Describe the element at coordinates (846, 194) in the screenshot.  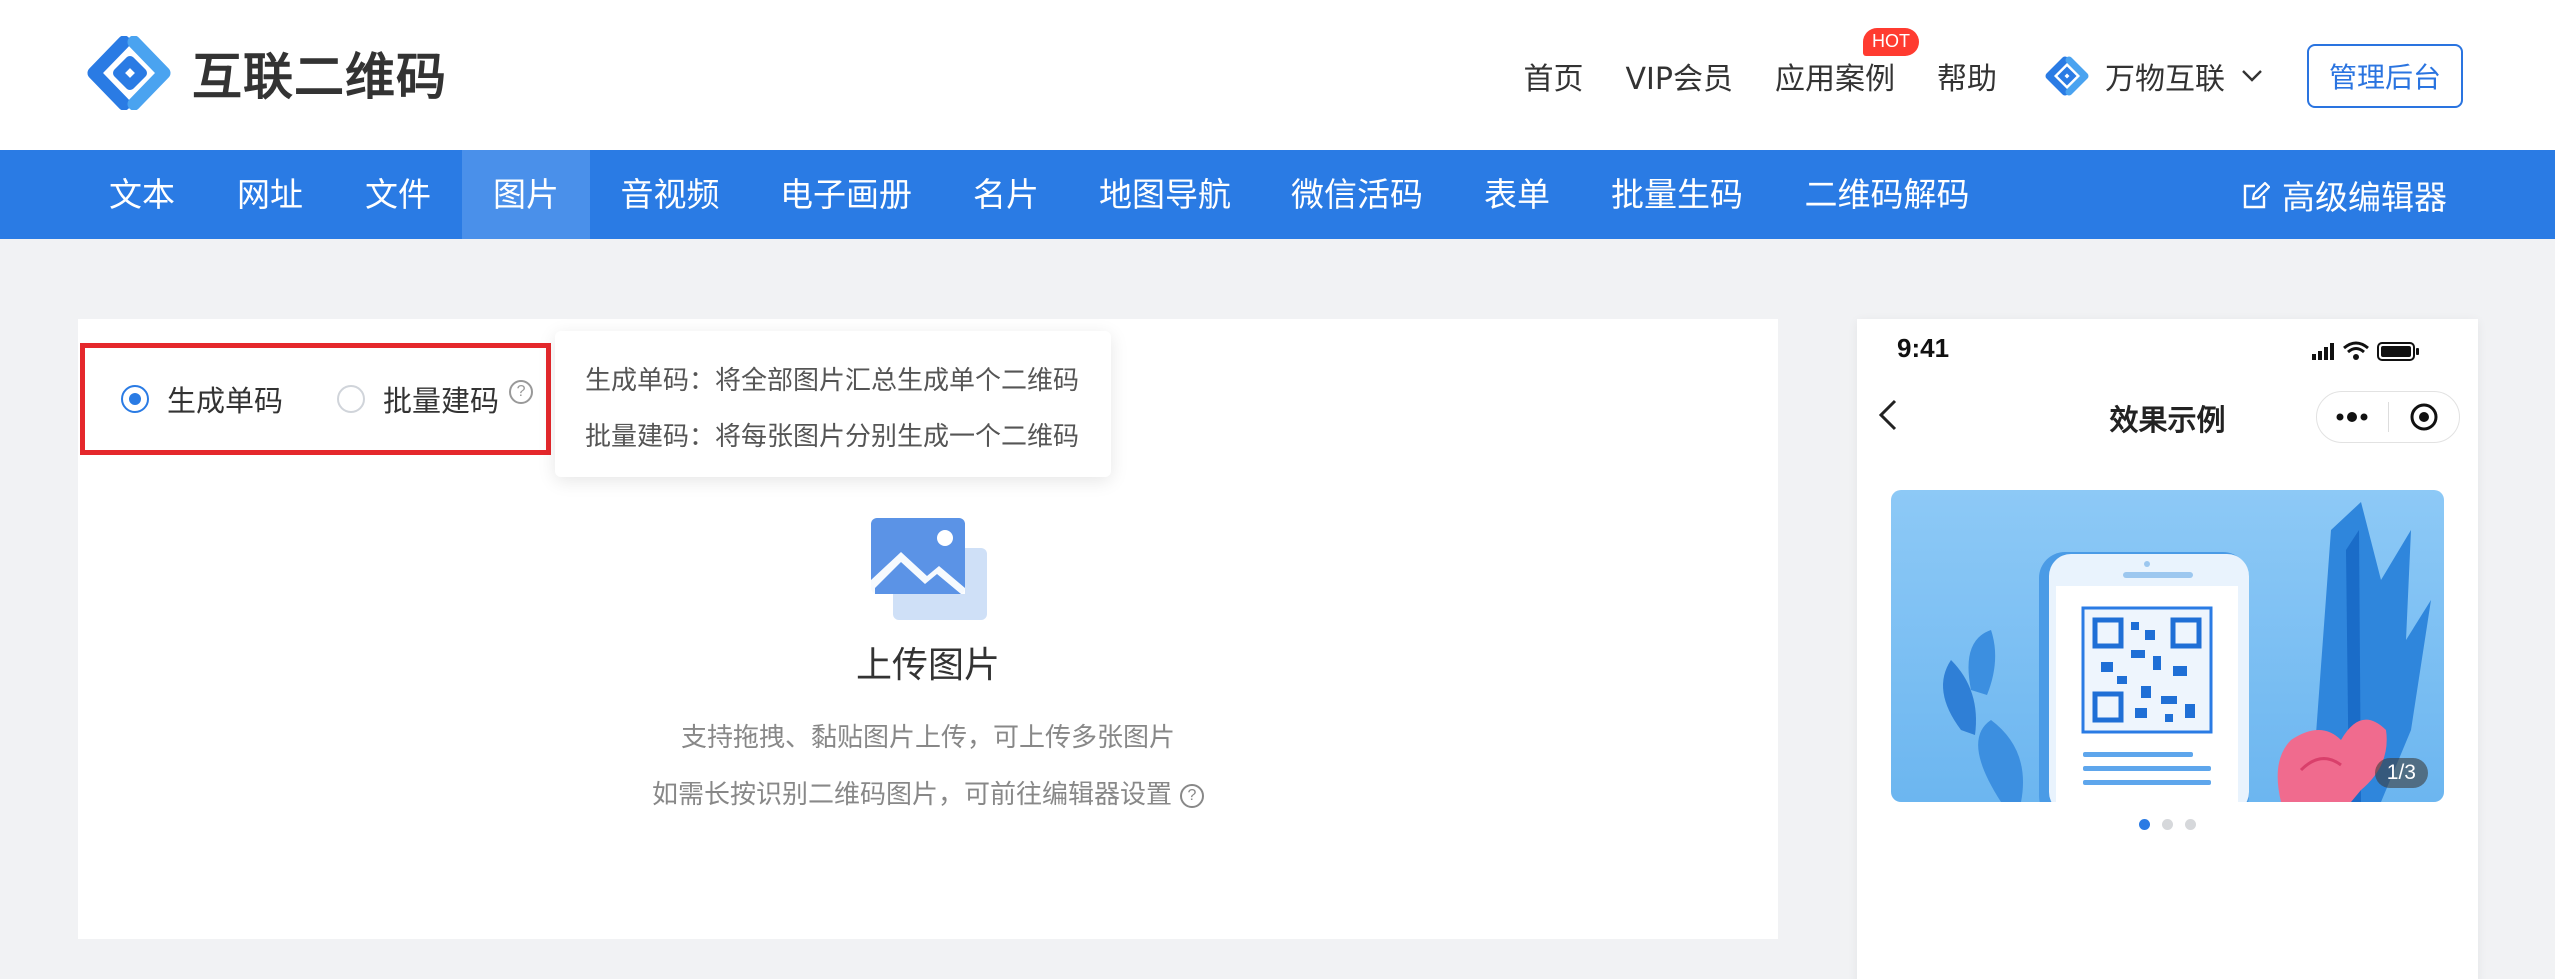
I see `menu-ebook: 电子画册` at that location.